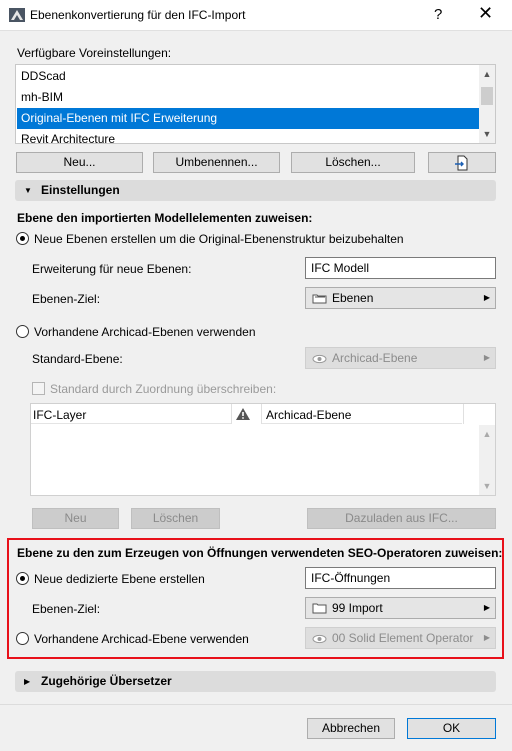 This screenshot has width=512, height=751. I want to click on footer-divider, so click(256, 704).